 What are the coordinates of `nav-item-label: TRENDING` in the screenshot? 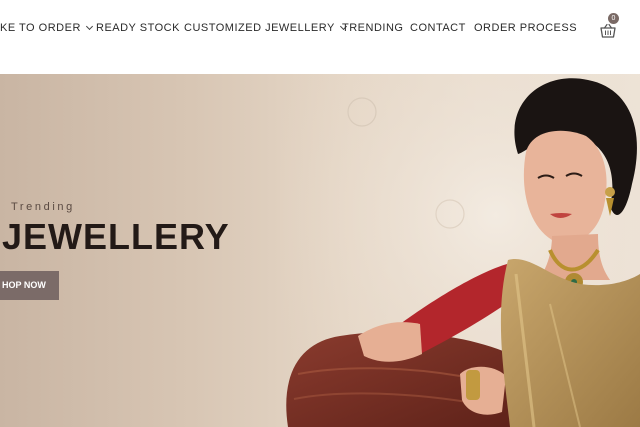 It's located at (373, 28).